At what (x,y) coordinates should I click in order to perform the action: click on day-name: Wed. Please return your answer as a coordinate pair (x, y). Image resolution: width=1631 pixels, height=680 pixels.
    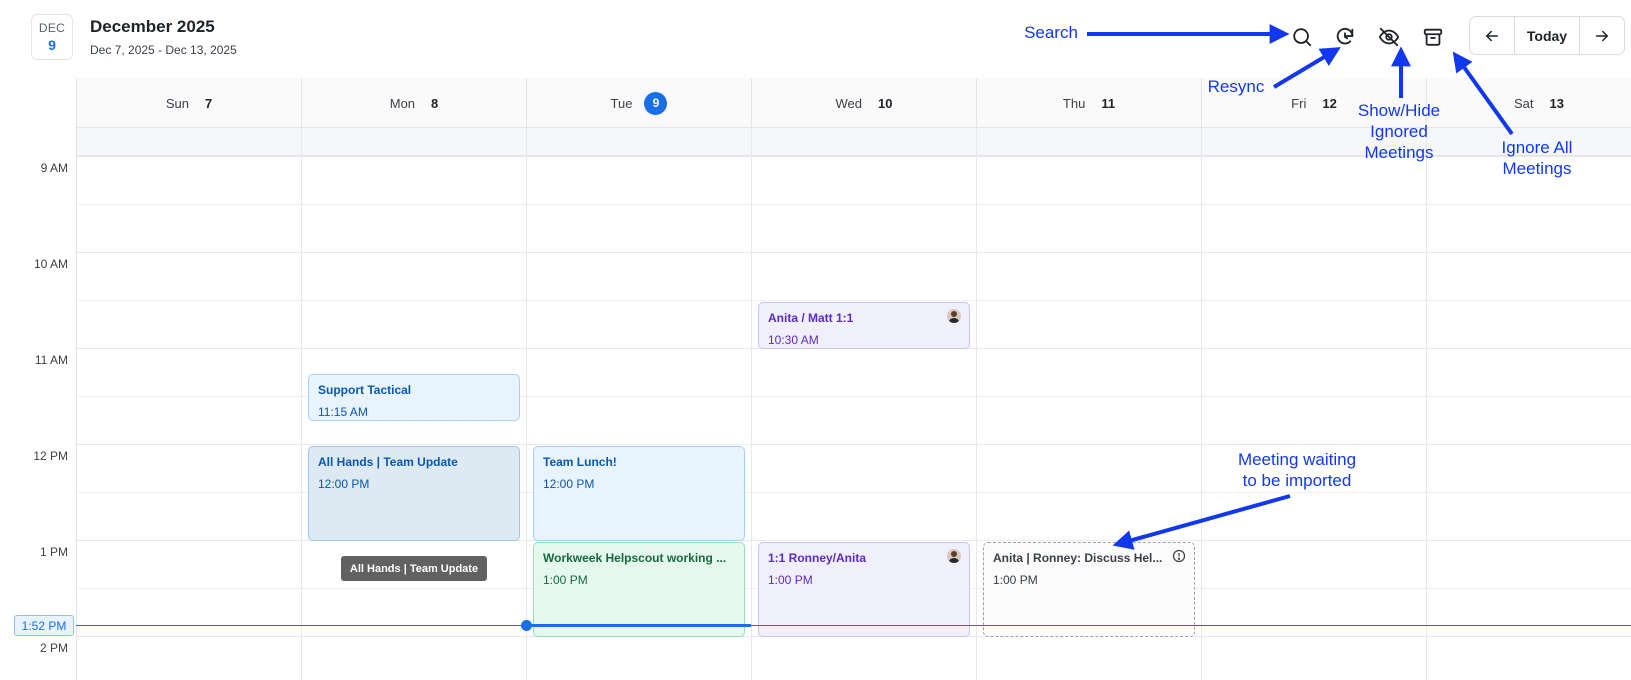
    Looking at the image, I should click on (849, 103).